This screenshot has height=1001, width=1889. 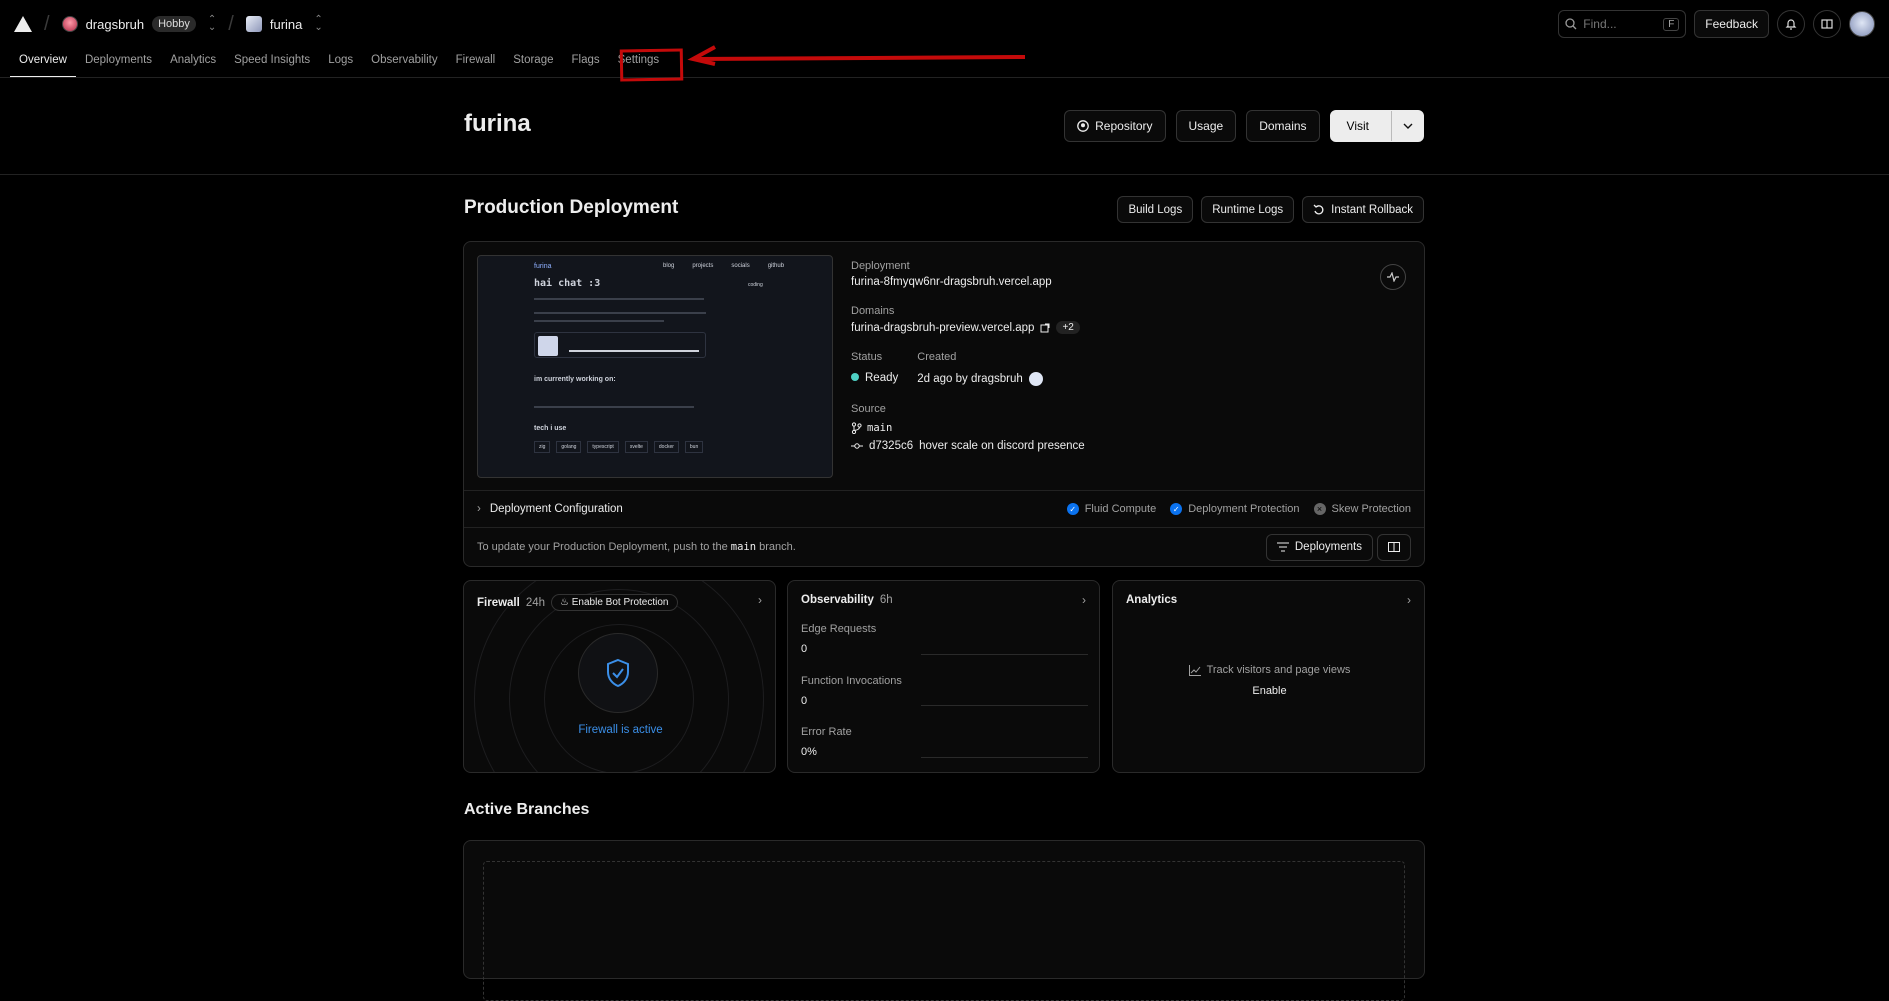 I want to click on created-label: Created, so click(x=937, y=357).